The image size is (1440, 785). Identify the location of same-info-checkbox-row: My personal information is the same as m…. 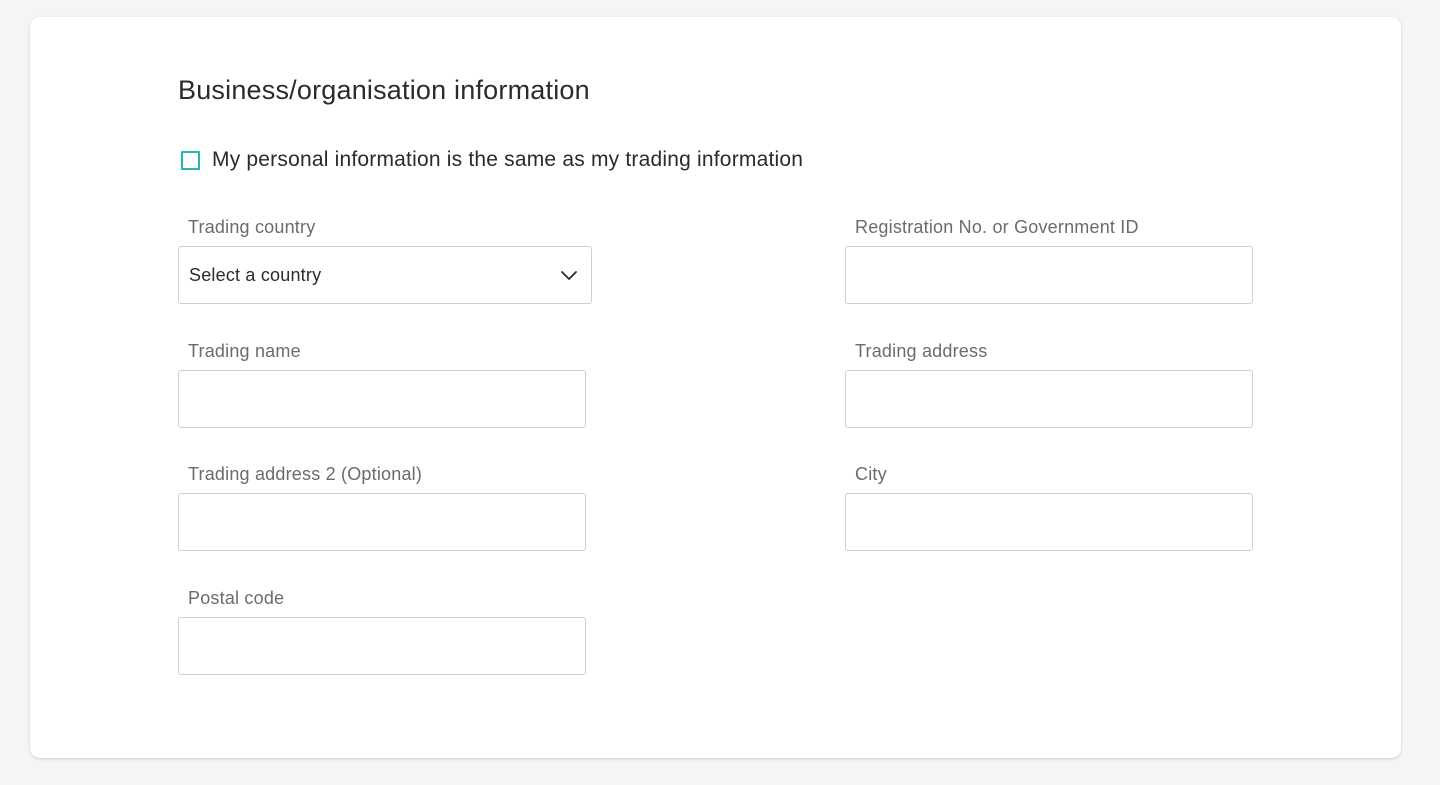
(492, 160).